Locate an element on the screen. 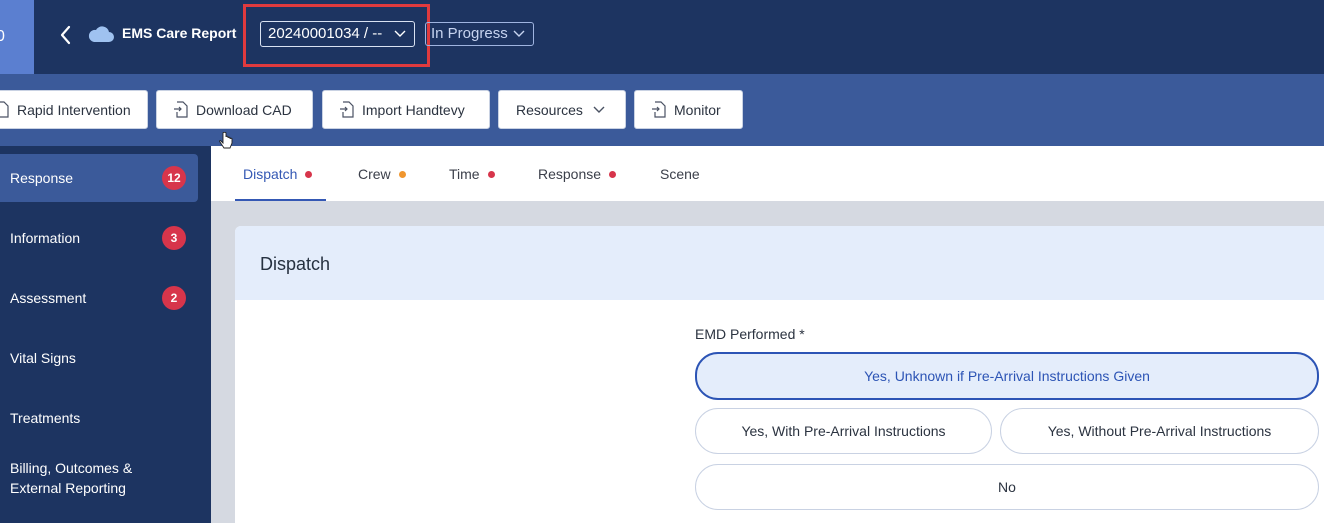 The height and width of the screenshot is (523, 1324). cloud-icon is located at coordinates (101, 34).